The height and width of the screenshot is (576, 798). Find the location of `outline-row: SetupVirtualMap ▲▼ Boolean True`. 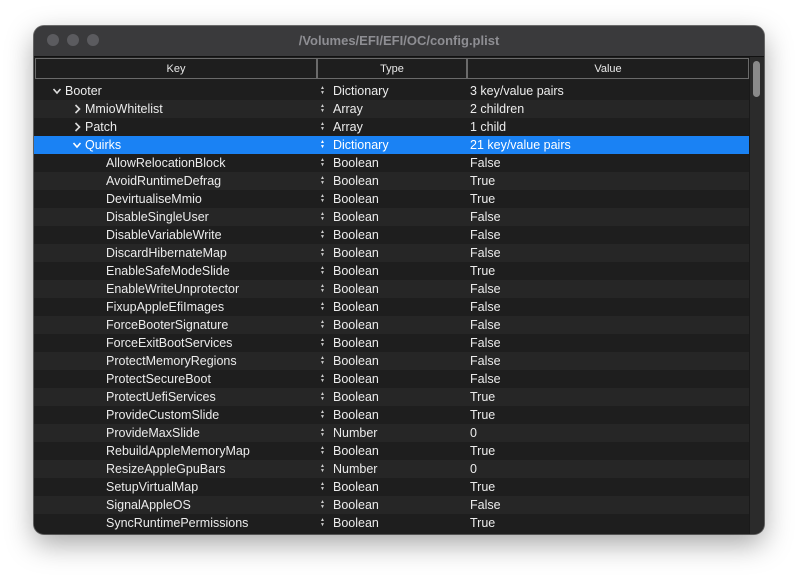

outline-row: SetupVirtualMap ▲▼ Boolean True is located at coordinates (392, 487).